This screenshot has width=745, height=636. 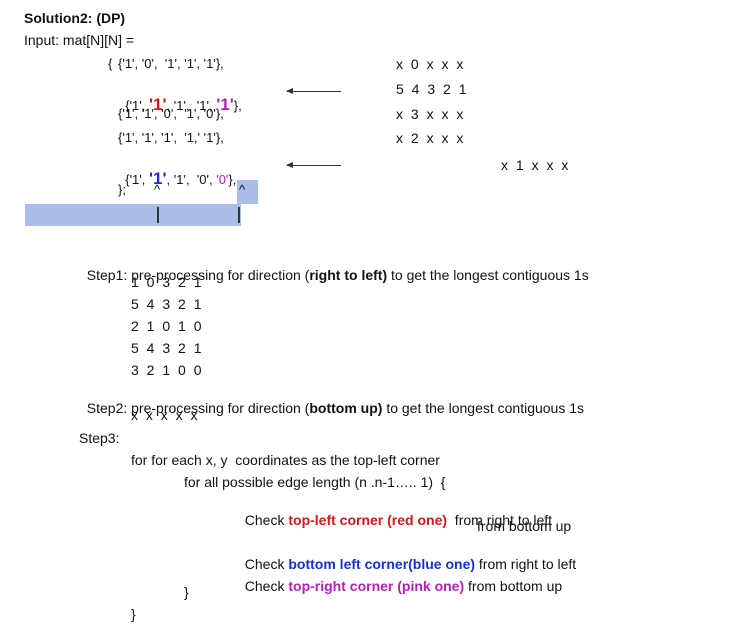 What do you see at coordinates (488, 275) in the screenshot?
I see `step1-suffix: to get the longest contiguous 1s` at bounding box center [488, 275].